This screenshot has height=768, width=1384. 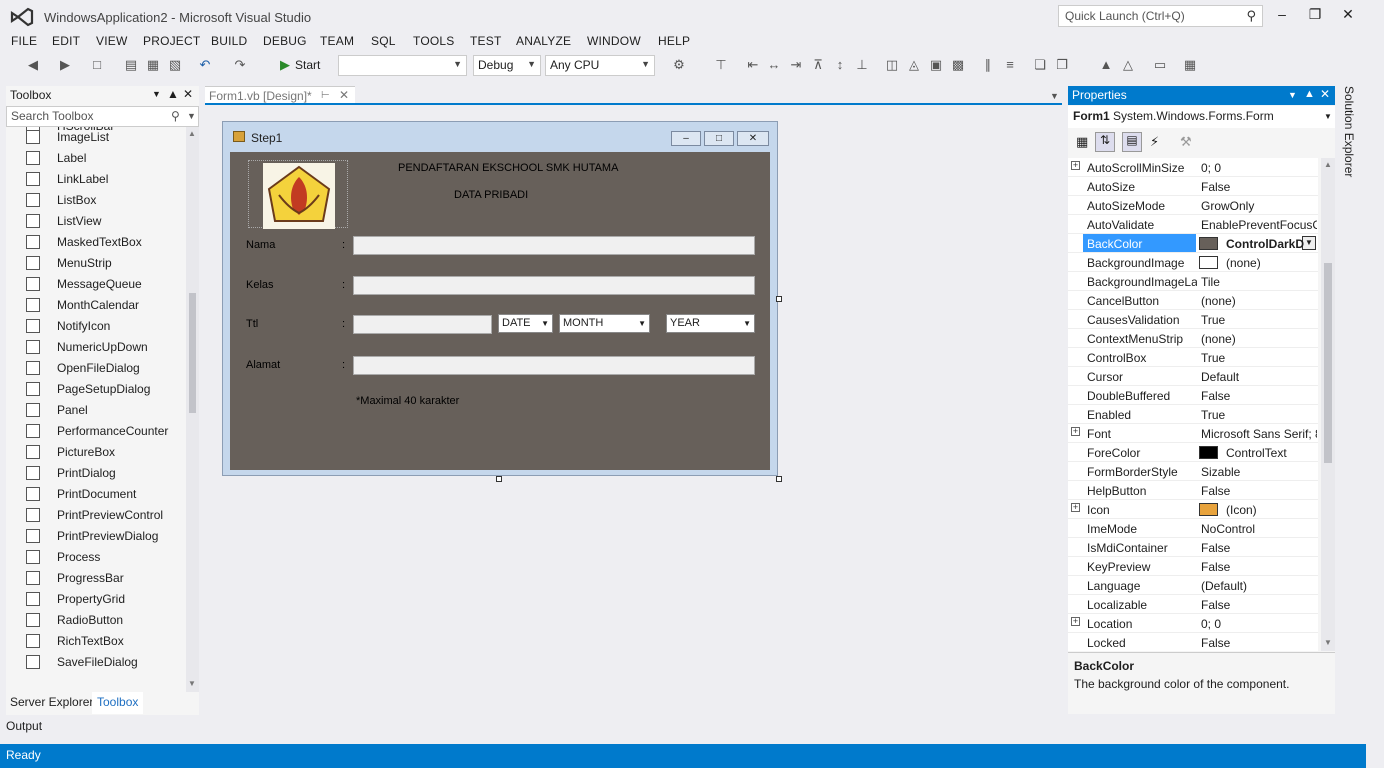 What do you see at coordinates (94, 536) in the screenshot?
I see `toolbox-item: PrintPreviewDialog` at bounding box center [94, 536].